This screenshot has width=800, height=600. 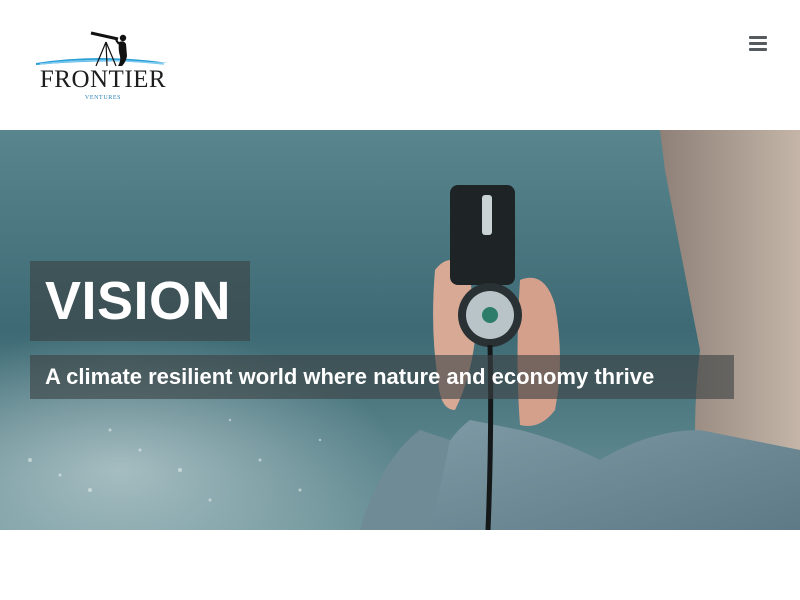 I want to click on hamburger-menu-icon, so click(x=758, y=44).